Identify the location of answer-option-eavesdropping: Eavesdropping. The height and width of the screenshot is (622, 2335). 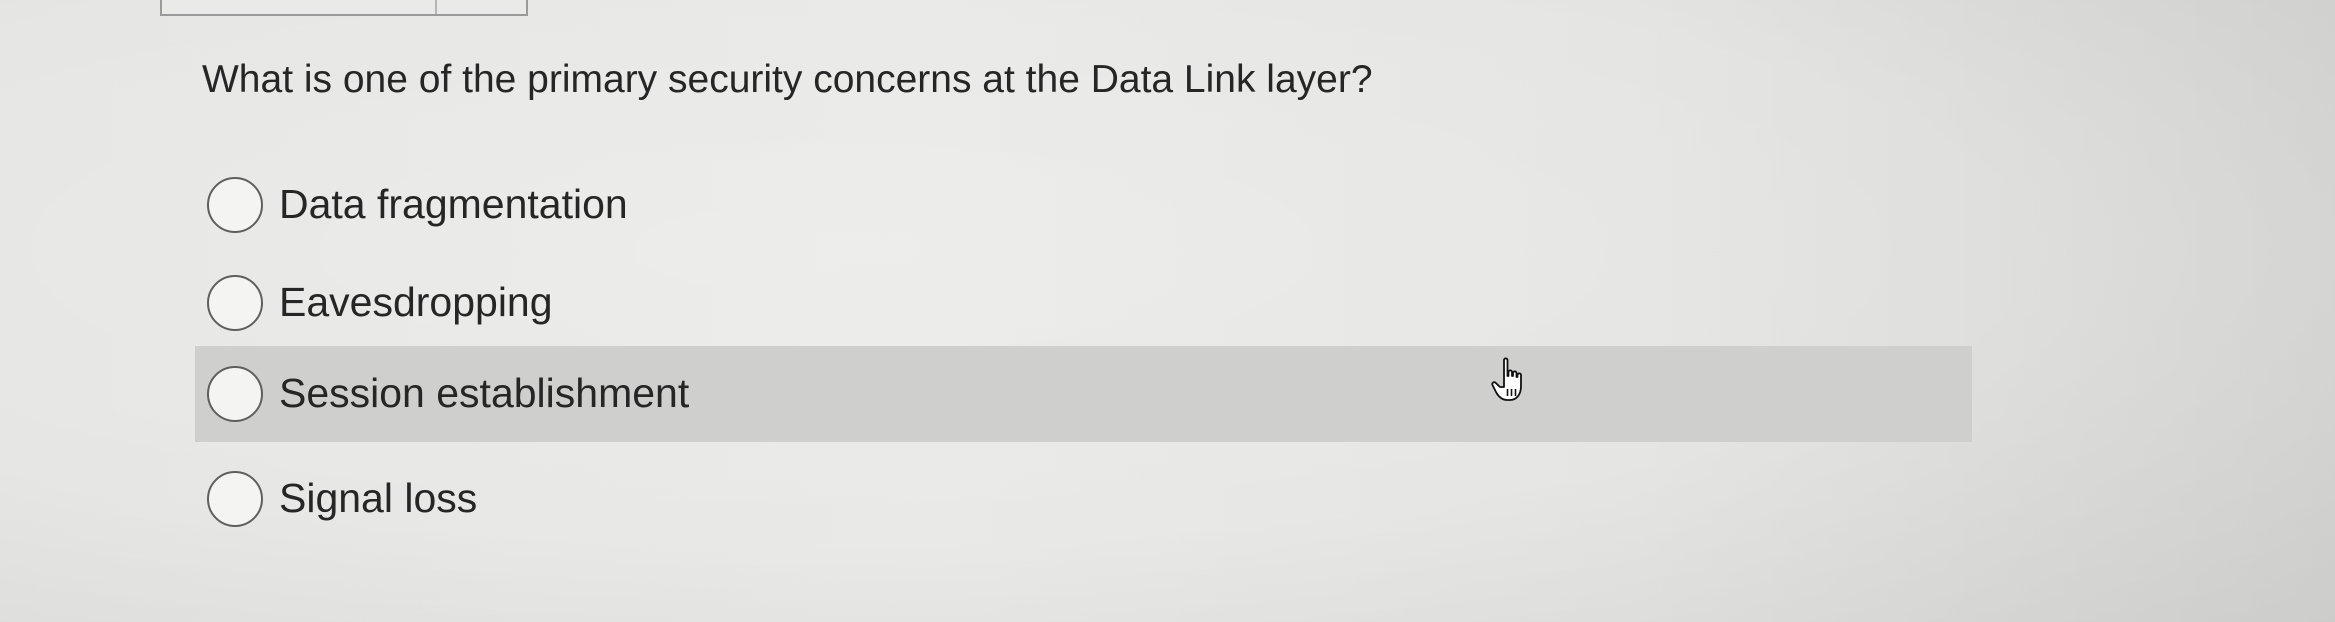
(1083, 303).